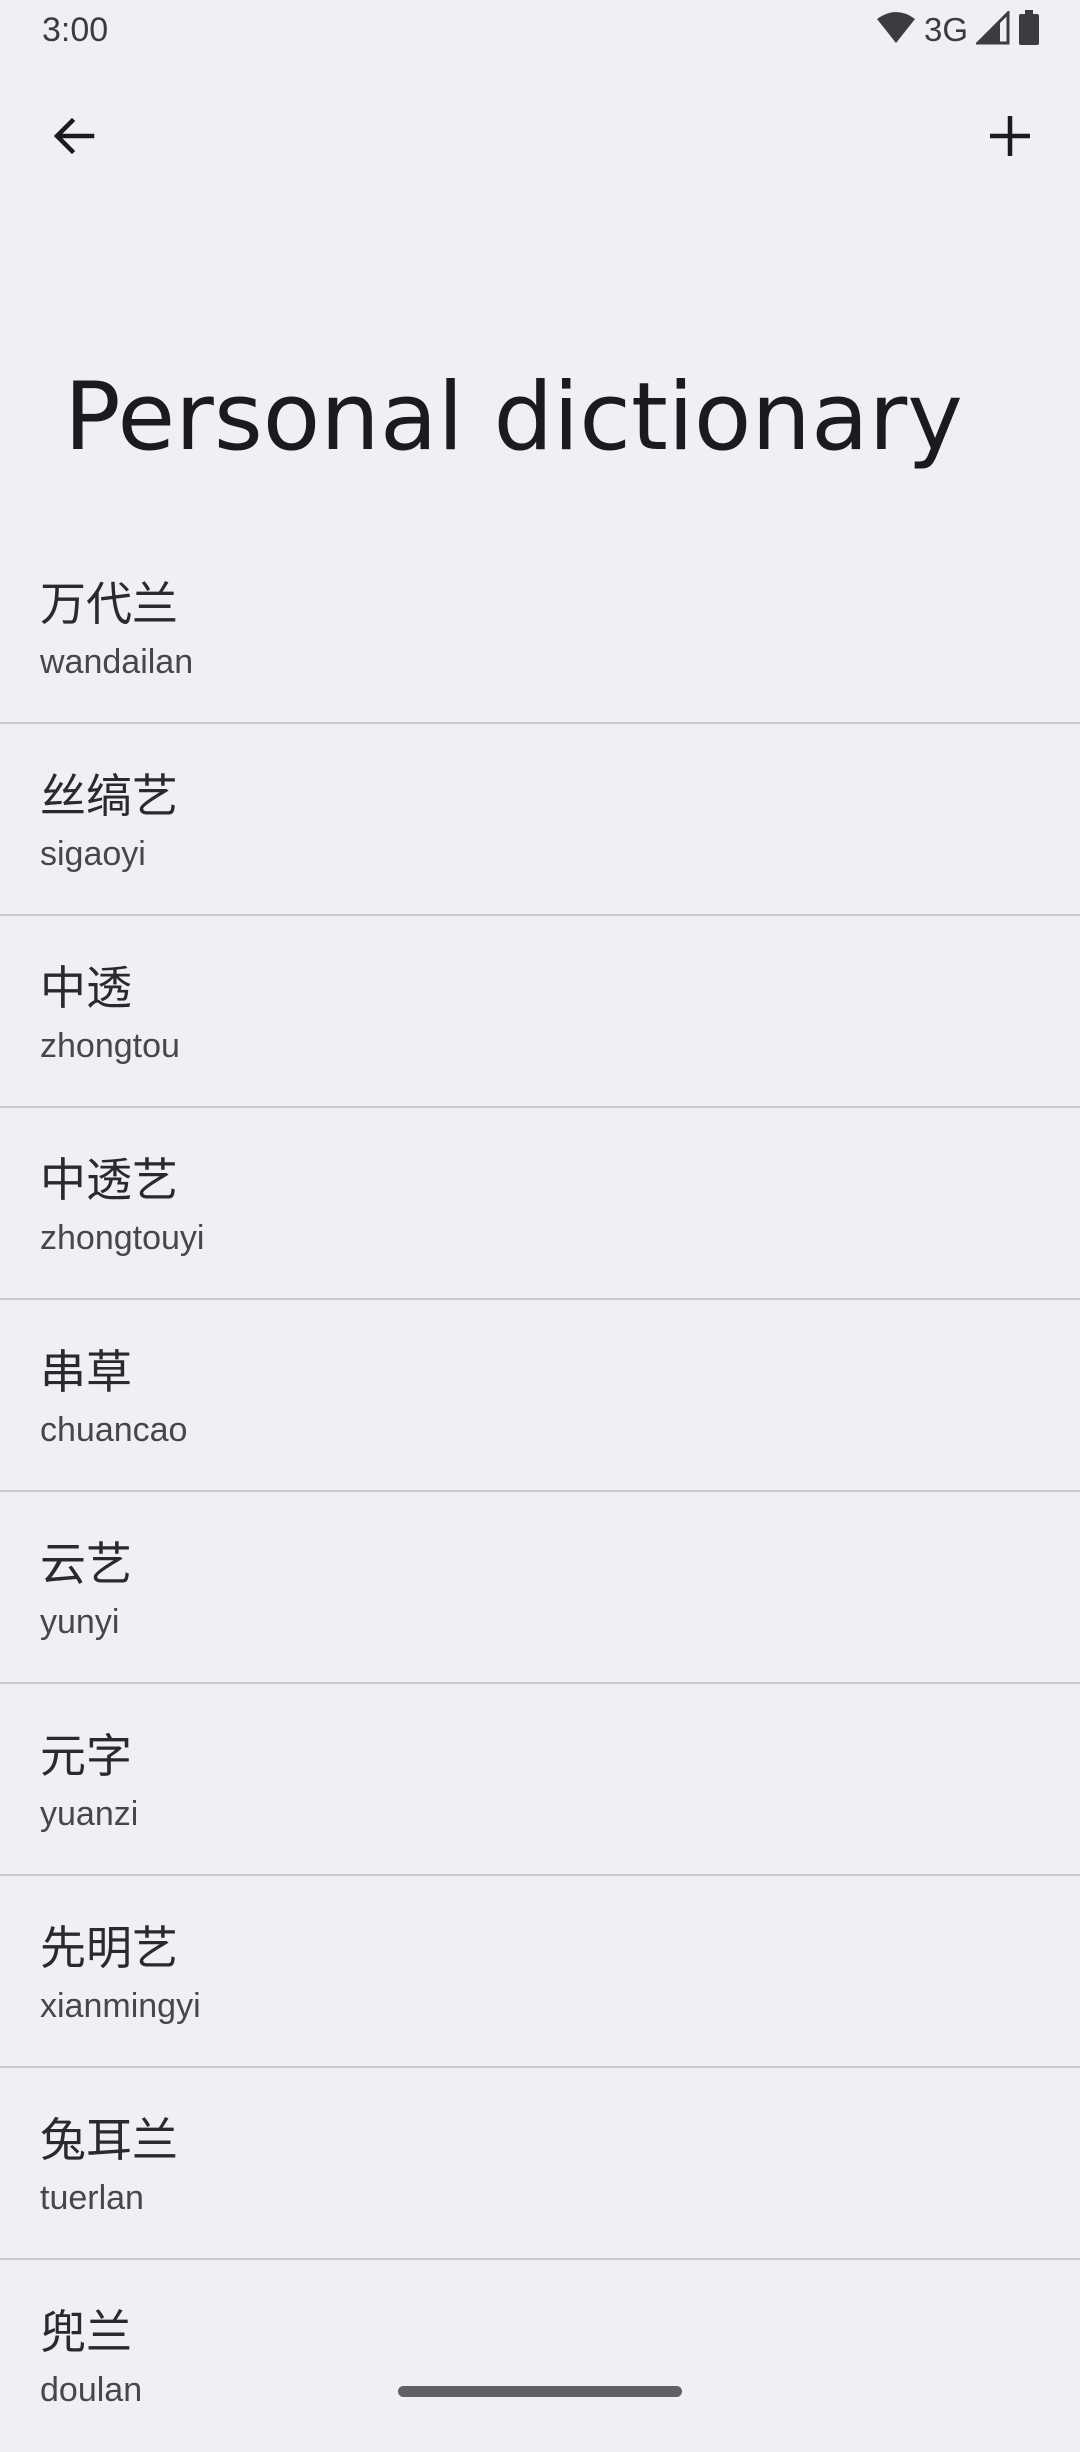 The image size is (1080, 2452). What do you see at coordinates (540, 1204) in the screenshot?
I see `list-item: 中透艺 zhongtouyi` at bounding box center [540, 1204].